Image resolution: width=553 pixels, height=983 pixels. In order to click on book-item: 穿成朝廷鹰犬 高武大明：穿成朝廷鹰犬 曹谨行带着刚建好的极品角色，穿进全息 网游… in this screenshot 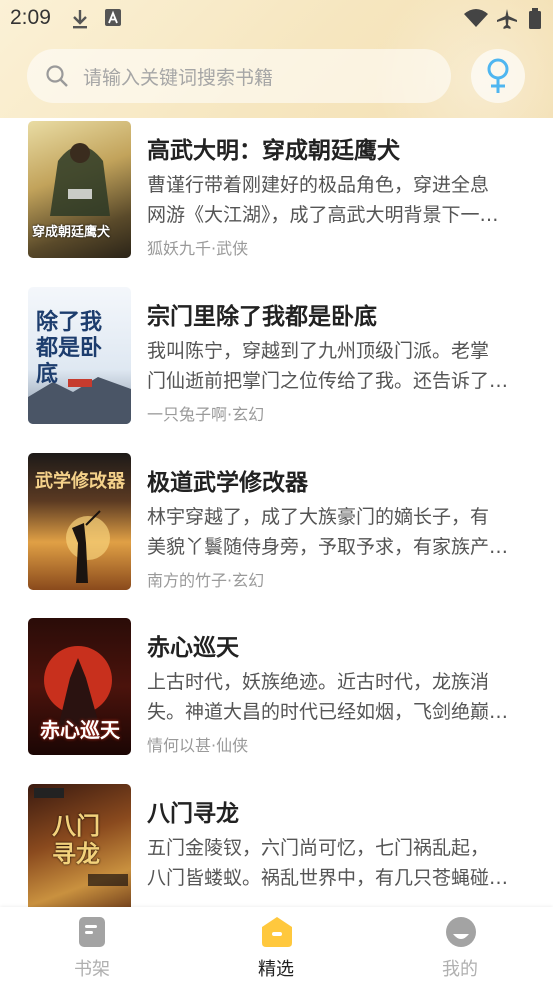, I will do `click(276, 191)`.